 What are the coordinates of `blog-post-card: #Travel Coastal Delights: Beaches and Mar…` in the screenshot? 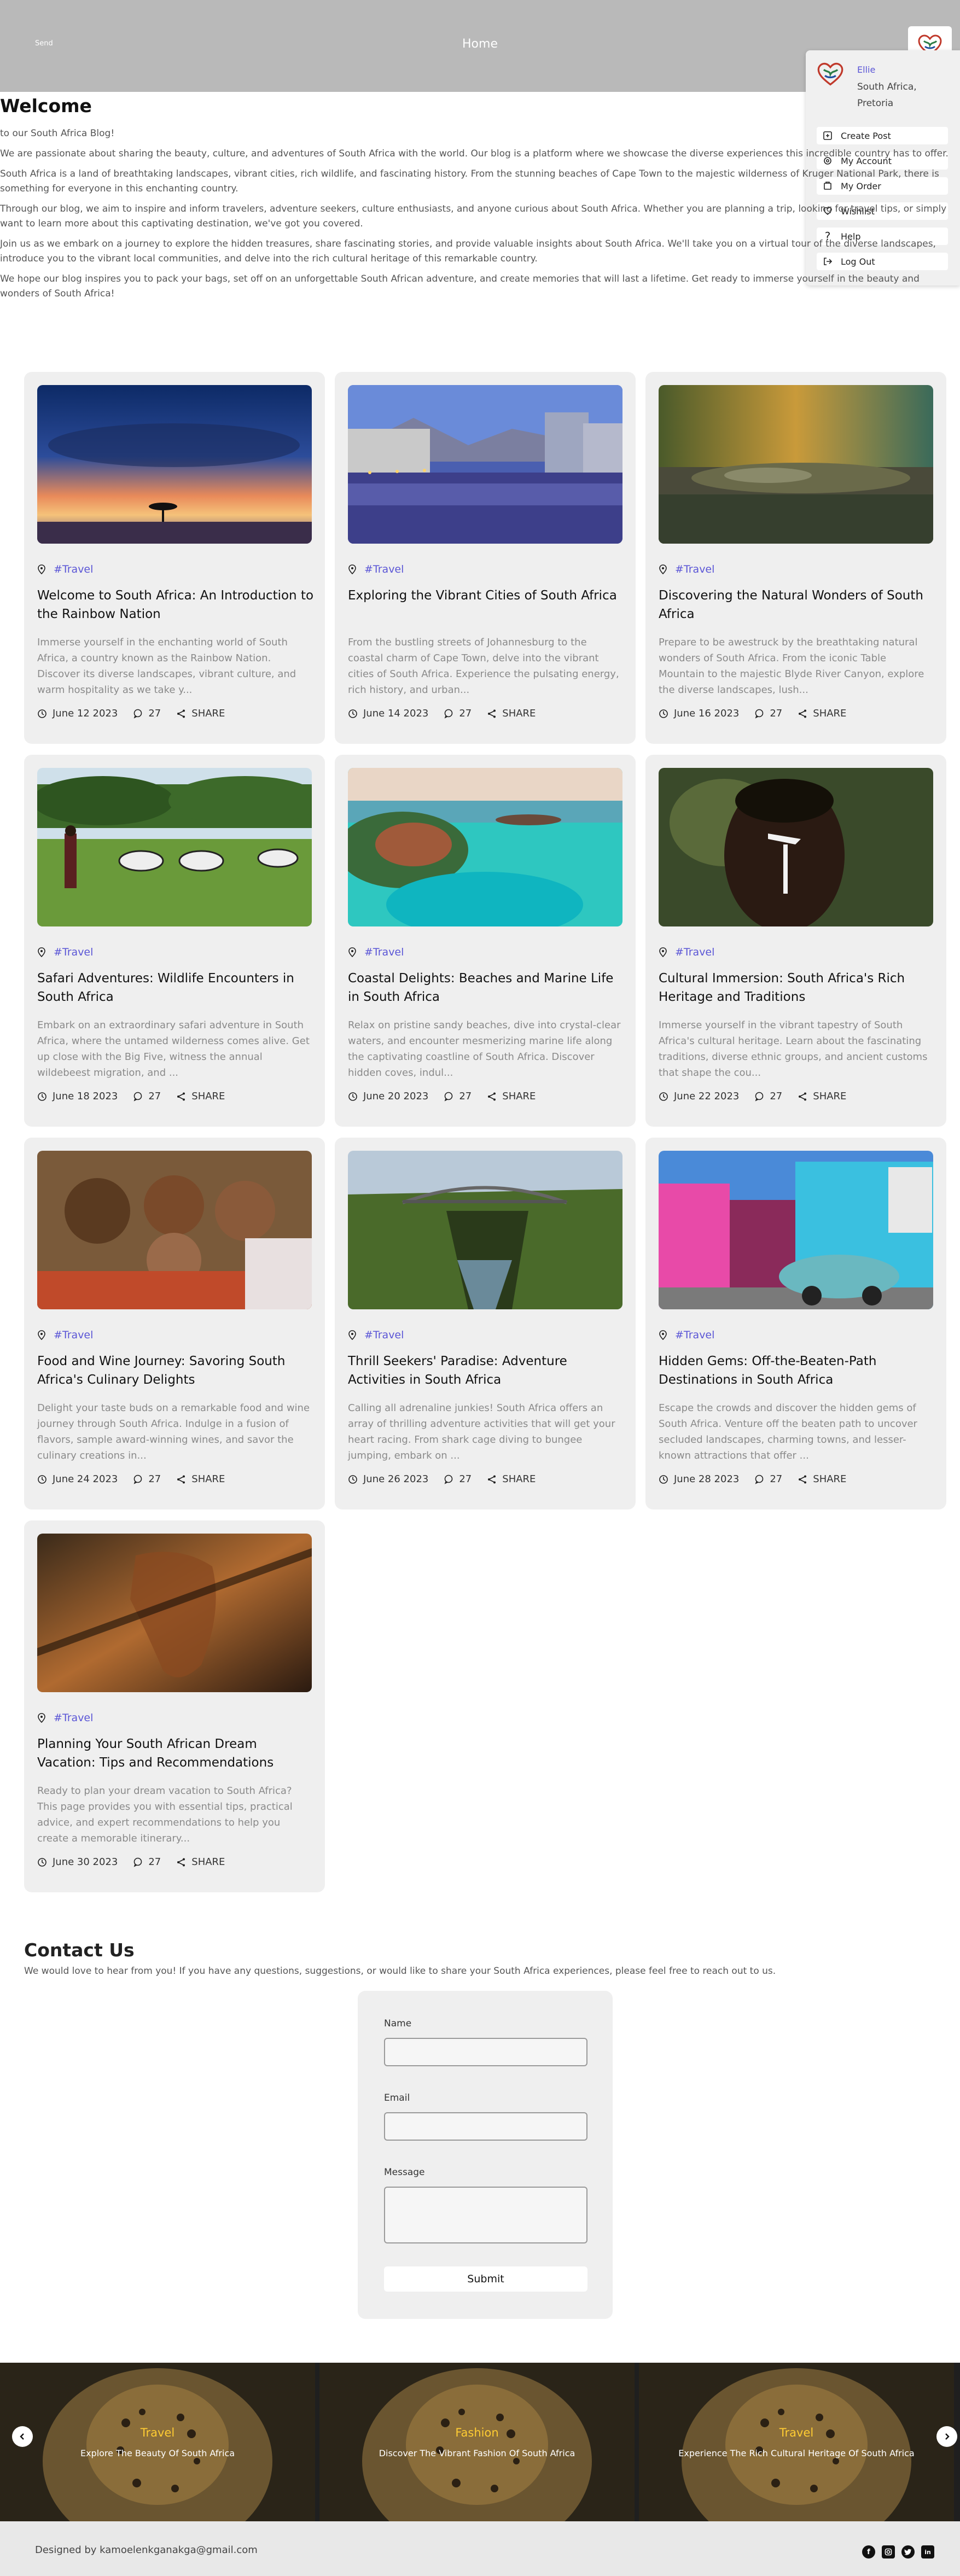 It's located at (486, 941).